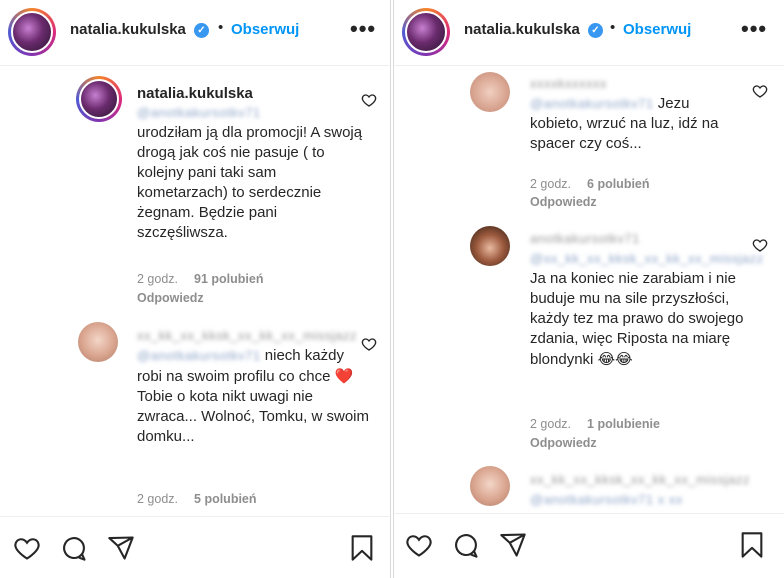 This screenshot has width=784, height=578. I want to click on comment-likes: 6 polubień, so click(618, 184).